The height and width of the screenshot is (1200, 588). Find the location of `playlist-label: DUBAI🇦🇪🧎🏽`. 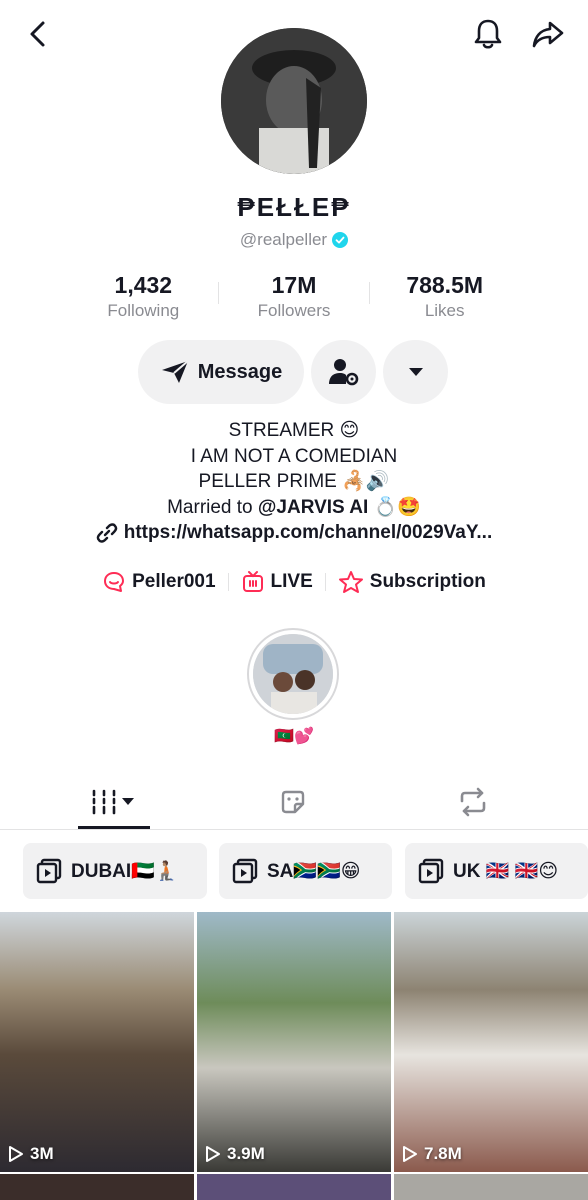

playlist-label: DUBAI🇦🇪🧎🏽 is located at coordinates (125, 871).